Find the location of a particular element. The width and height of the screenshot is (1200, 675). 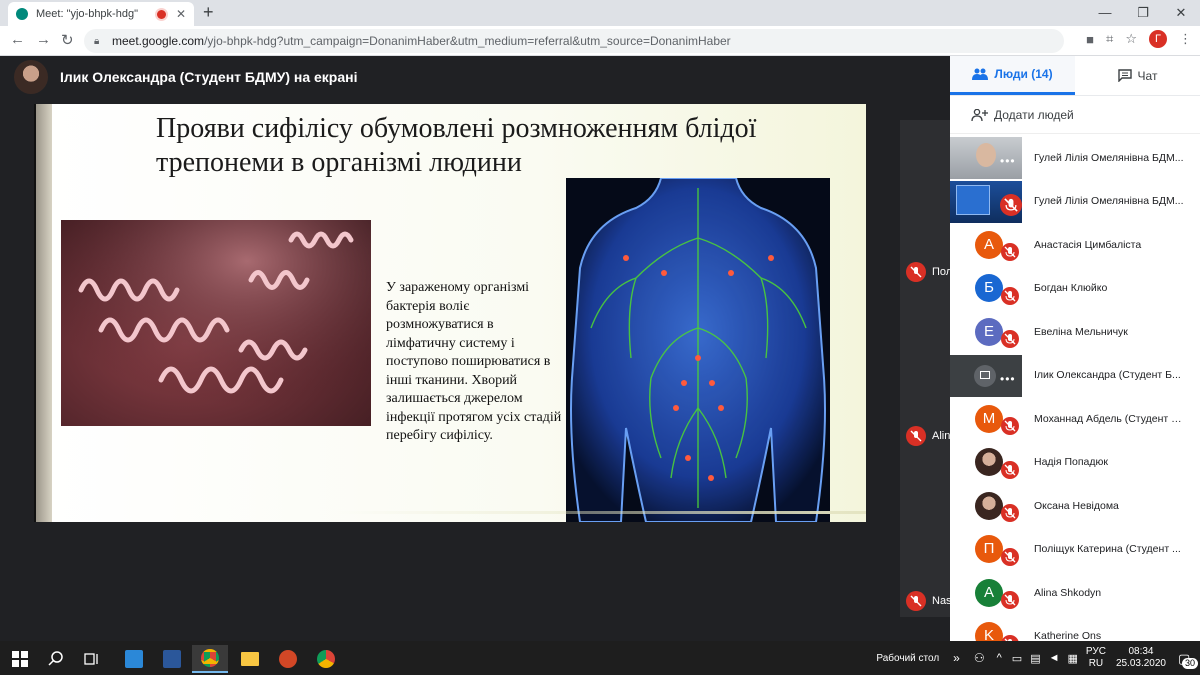

search-button is located at coordinates (56, 659).